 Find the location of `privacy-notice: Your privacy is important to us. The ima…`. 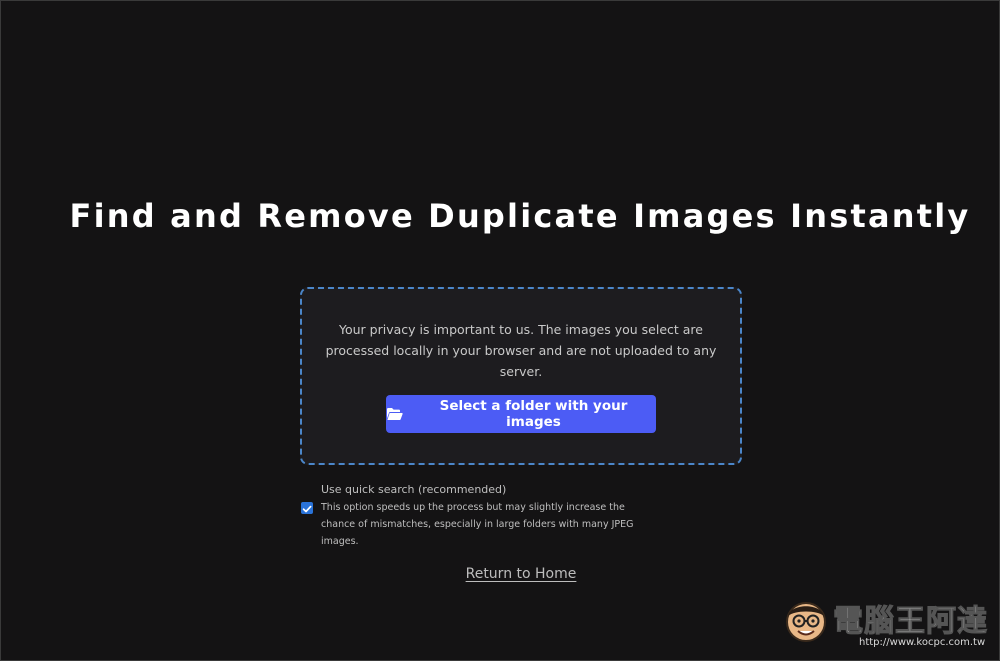

privacy-notice: Your privacy is important to us. The ima… is located at coordinates (521, 350).